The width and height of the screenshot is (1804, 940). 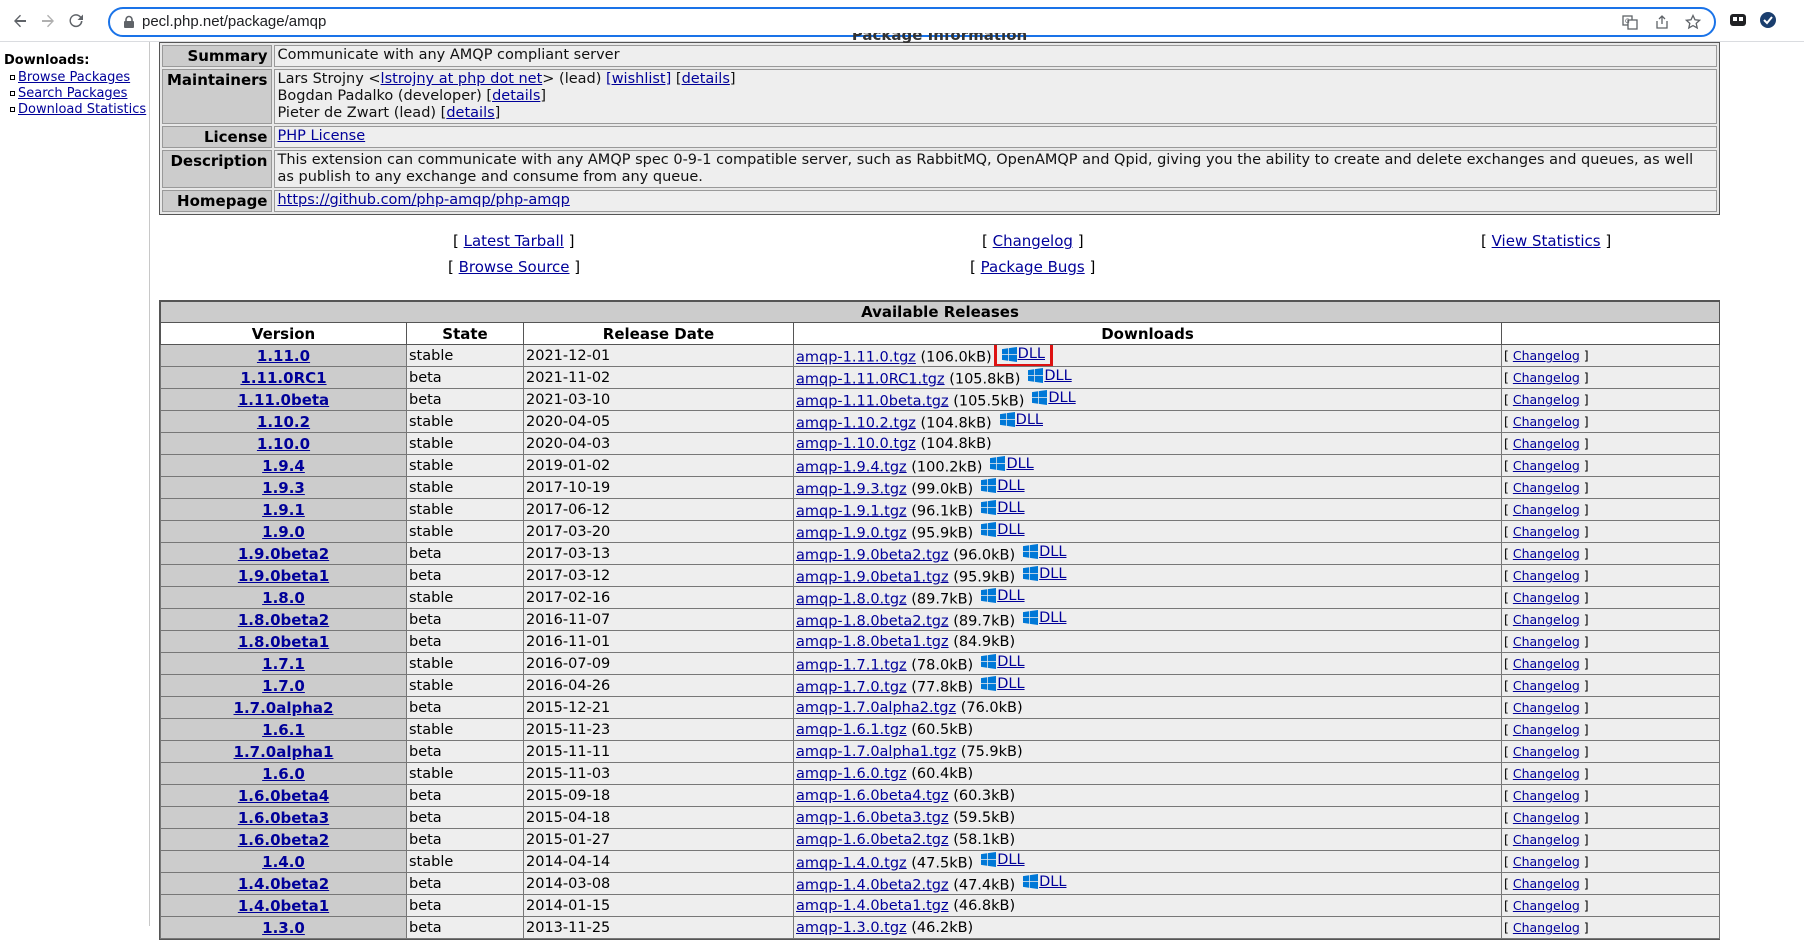 What do you see at coordinates (851, 489) in the screenshot?
I see `tgz-download-link: amqp-1.9.3.tgz` at bounding box center [851, 489].